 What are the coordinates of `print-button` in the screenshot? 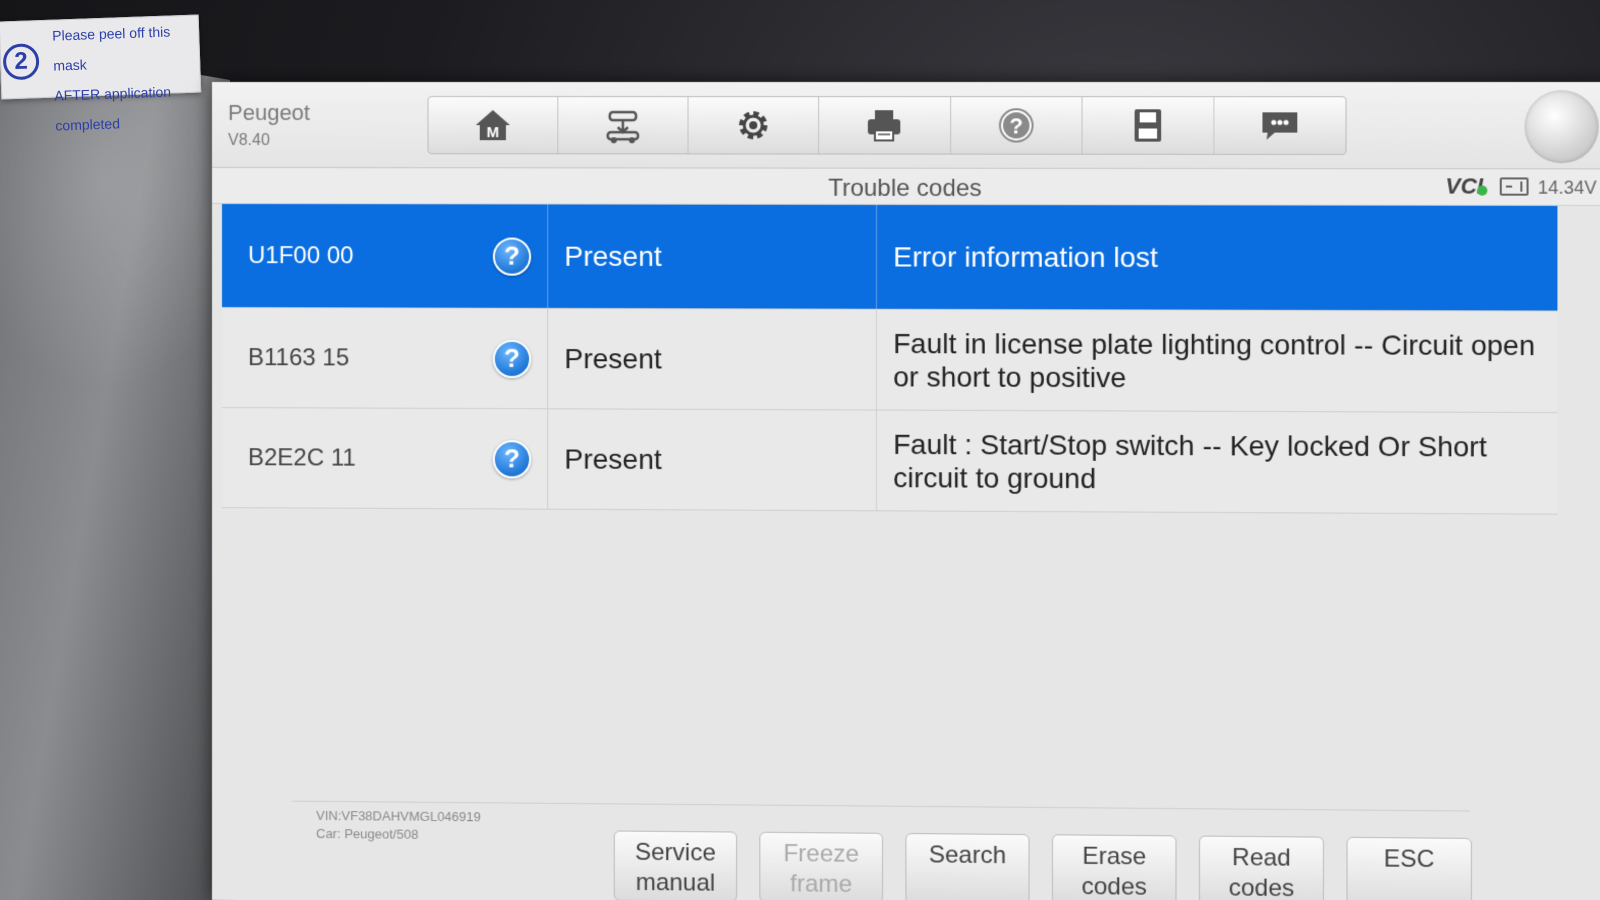 It's located at (885, 125).